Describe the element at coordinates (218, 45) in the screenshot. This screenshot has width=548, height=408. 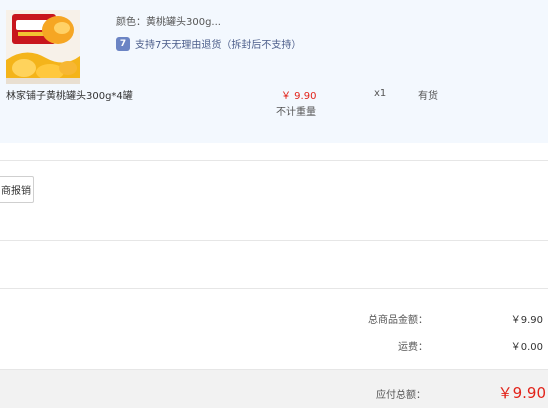
I see `return-policy-text: 支持7天无理由退货（拆封后不支持）` at that location.